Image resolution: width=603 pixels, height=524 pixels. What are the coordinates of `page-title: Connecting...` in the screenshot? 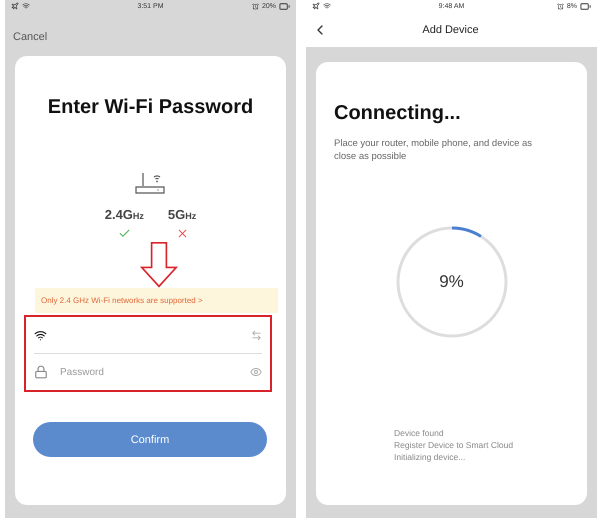 It's located at (398, 113).